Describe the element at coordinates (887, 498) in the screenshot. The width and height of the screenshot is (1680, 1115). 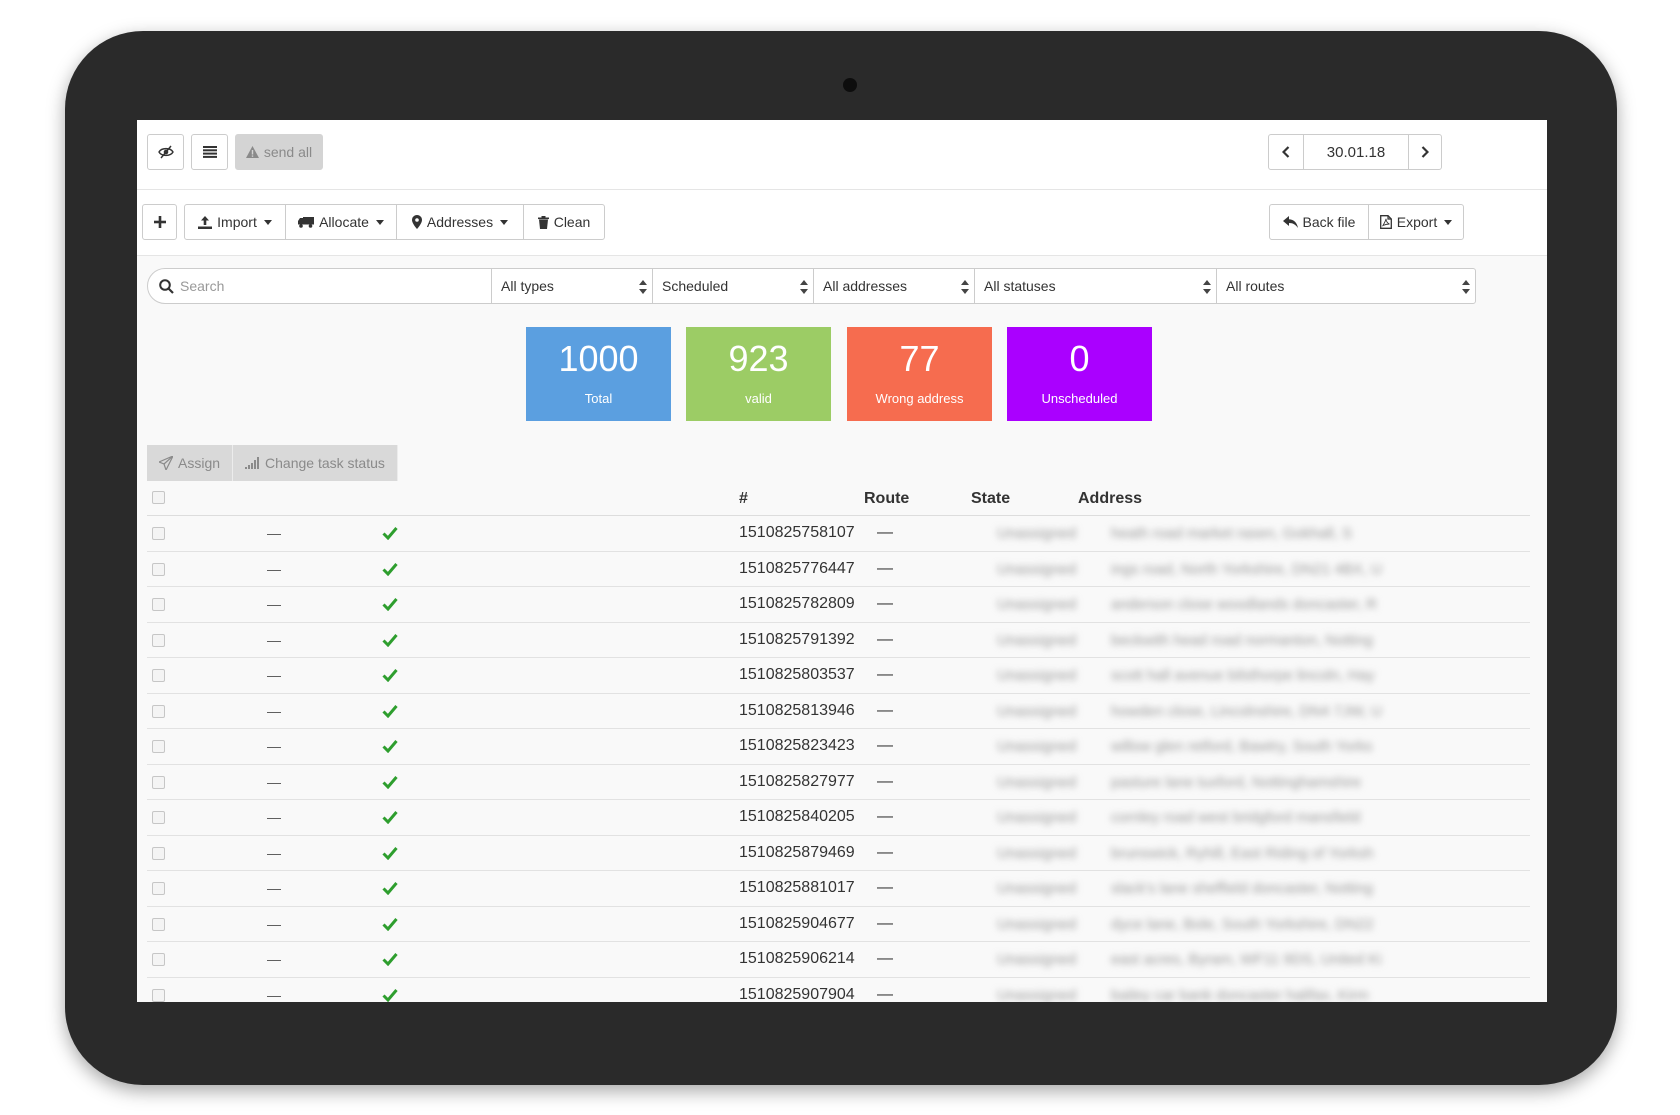
I see `column-header-route: Route` at that location.